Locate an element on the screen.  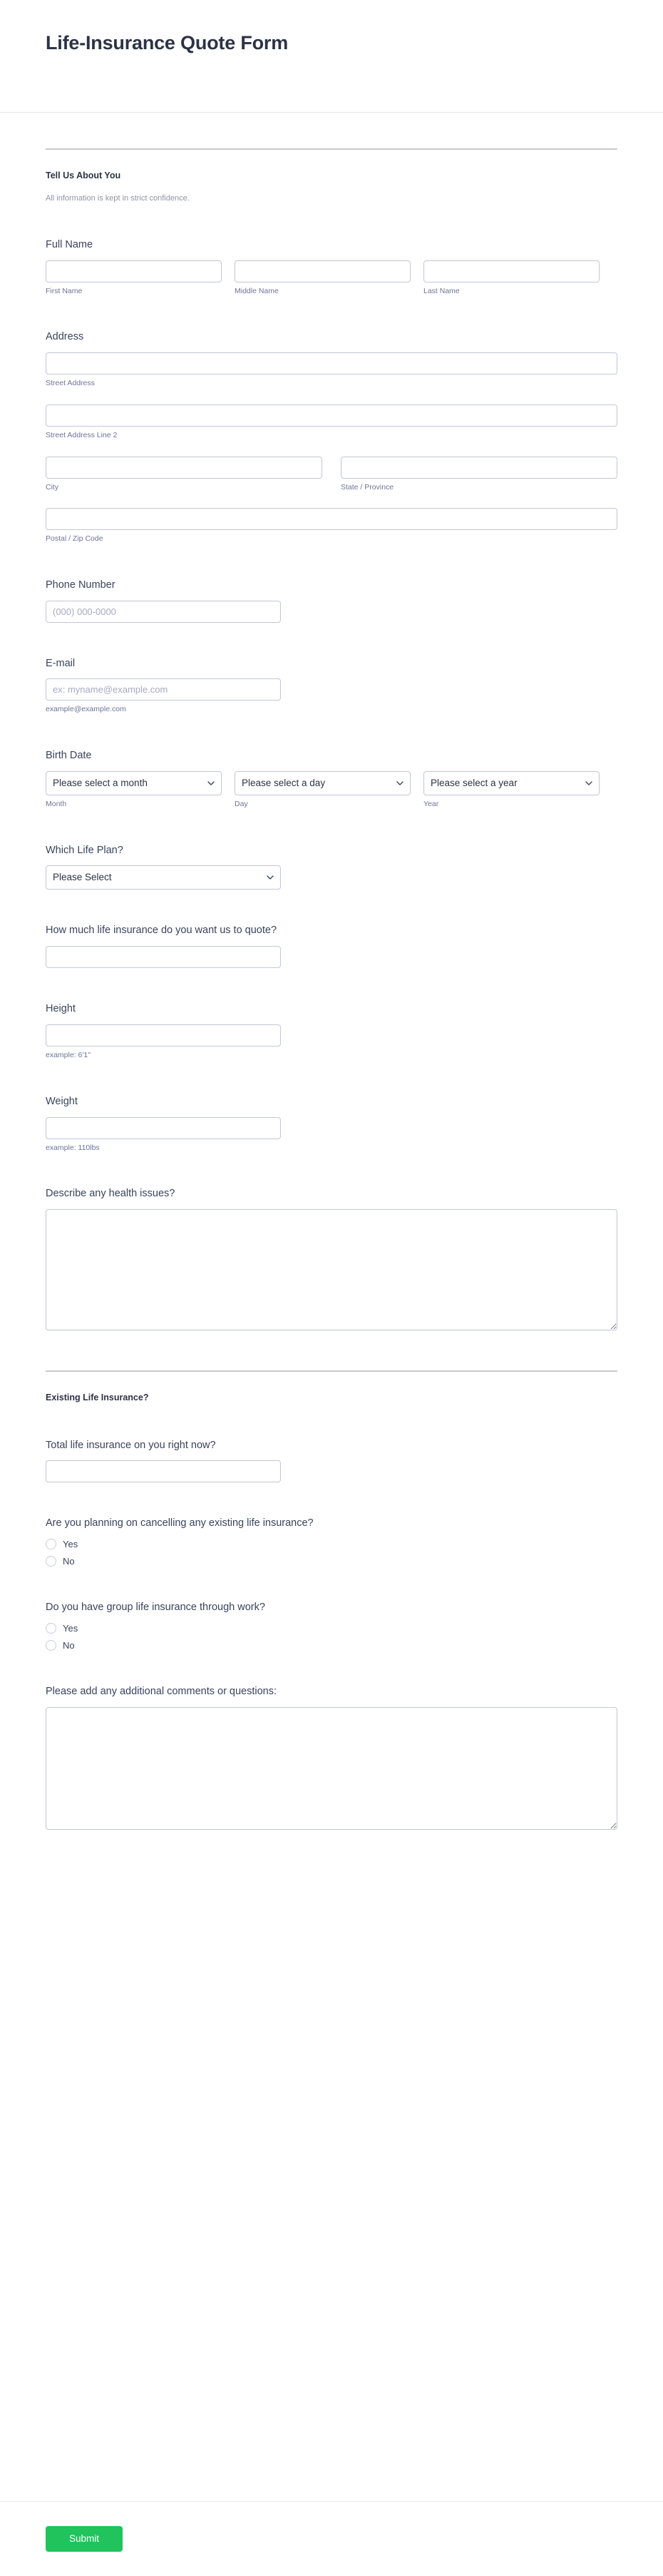
section-heading-existing: Existing Life Insurance? is located at coordinates (97, 1398).